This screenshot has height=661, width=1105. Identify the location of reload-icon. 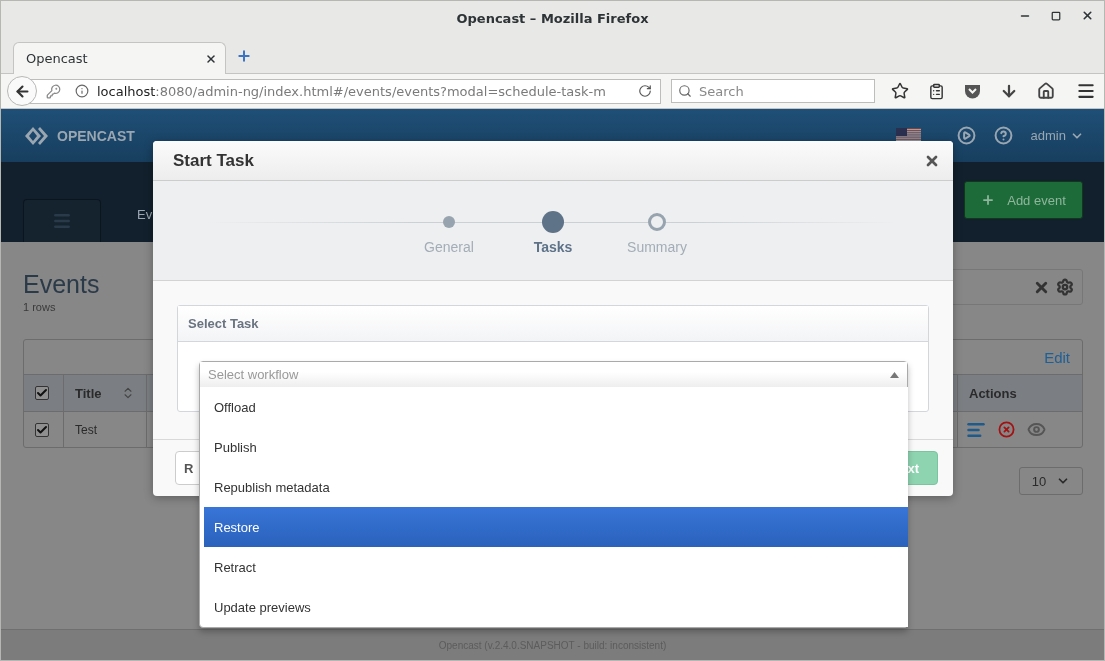
(645, 91).